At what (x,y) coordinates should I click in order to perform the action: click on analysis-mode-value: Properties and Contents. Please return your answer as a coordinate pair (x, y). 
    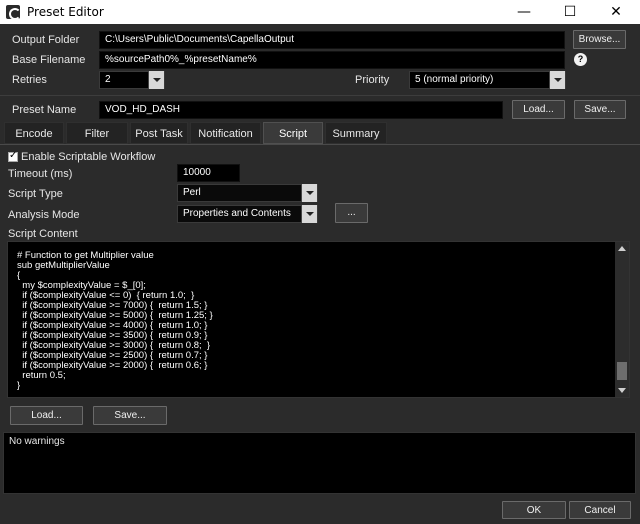
    Looking at the image, I should click on (237, 213).